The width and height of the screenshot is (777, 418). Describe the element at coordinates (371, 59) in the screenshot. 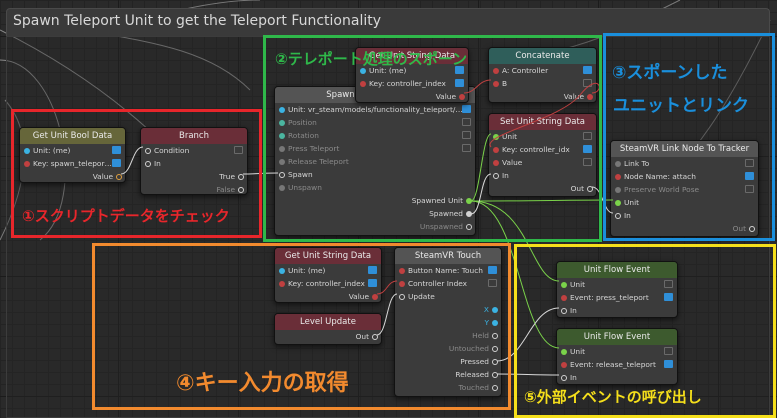

I see `callout-label-2: ②テレポート処理のスポーン` at that location.